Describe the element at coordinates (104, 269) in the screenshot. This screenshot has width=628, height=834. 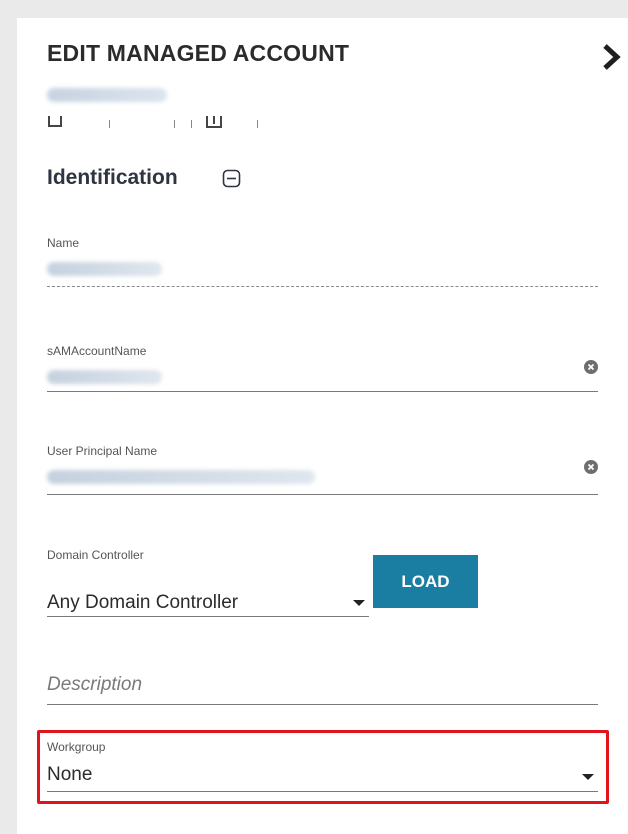
I see `name-value-redacted` at that location.